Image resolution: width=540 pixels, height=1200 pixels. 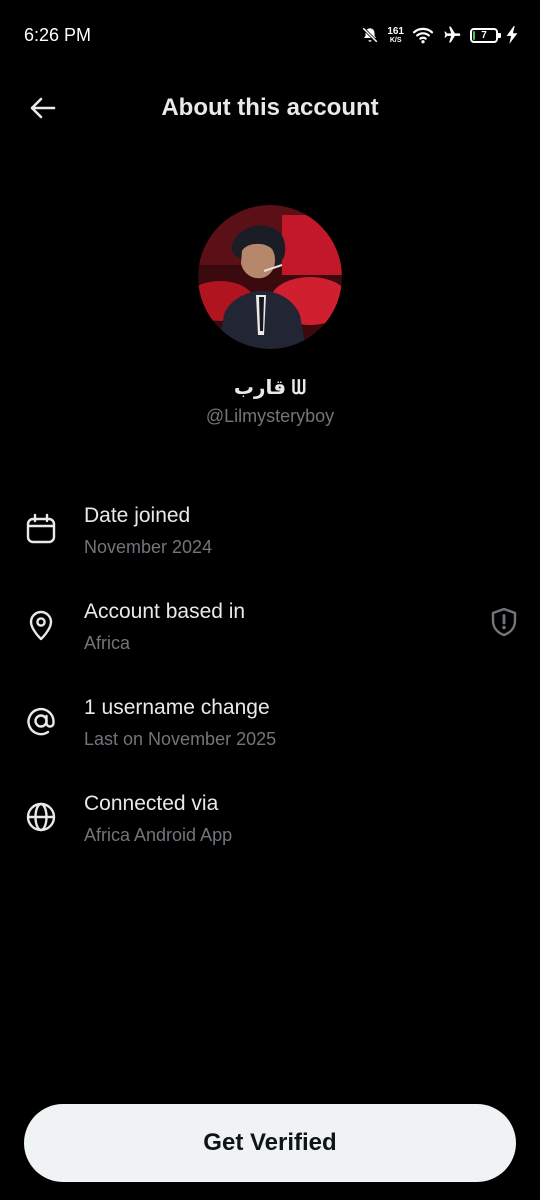 I want to click on status-time: 6:26 PM, so click(x=58, y=35).